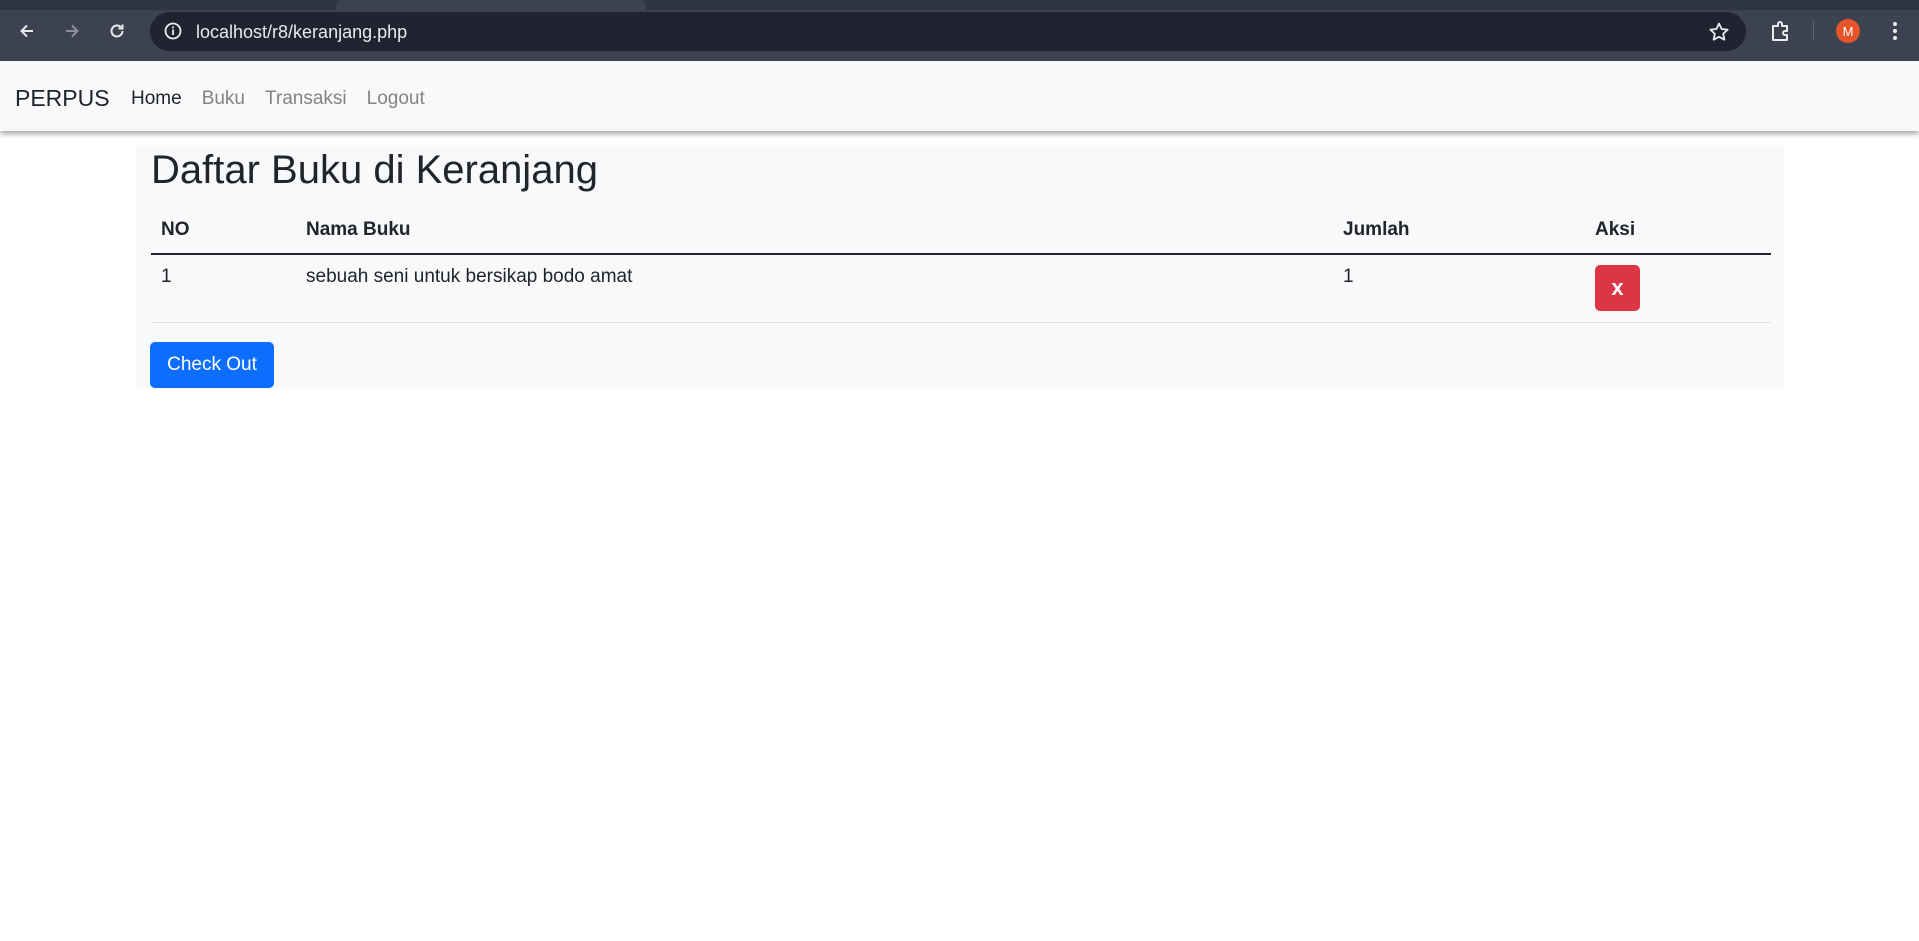  I want to click on site-info-icon, so click(173, 31).